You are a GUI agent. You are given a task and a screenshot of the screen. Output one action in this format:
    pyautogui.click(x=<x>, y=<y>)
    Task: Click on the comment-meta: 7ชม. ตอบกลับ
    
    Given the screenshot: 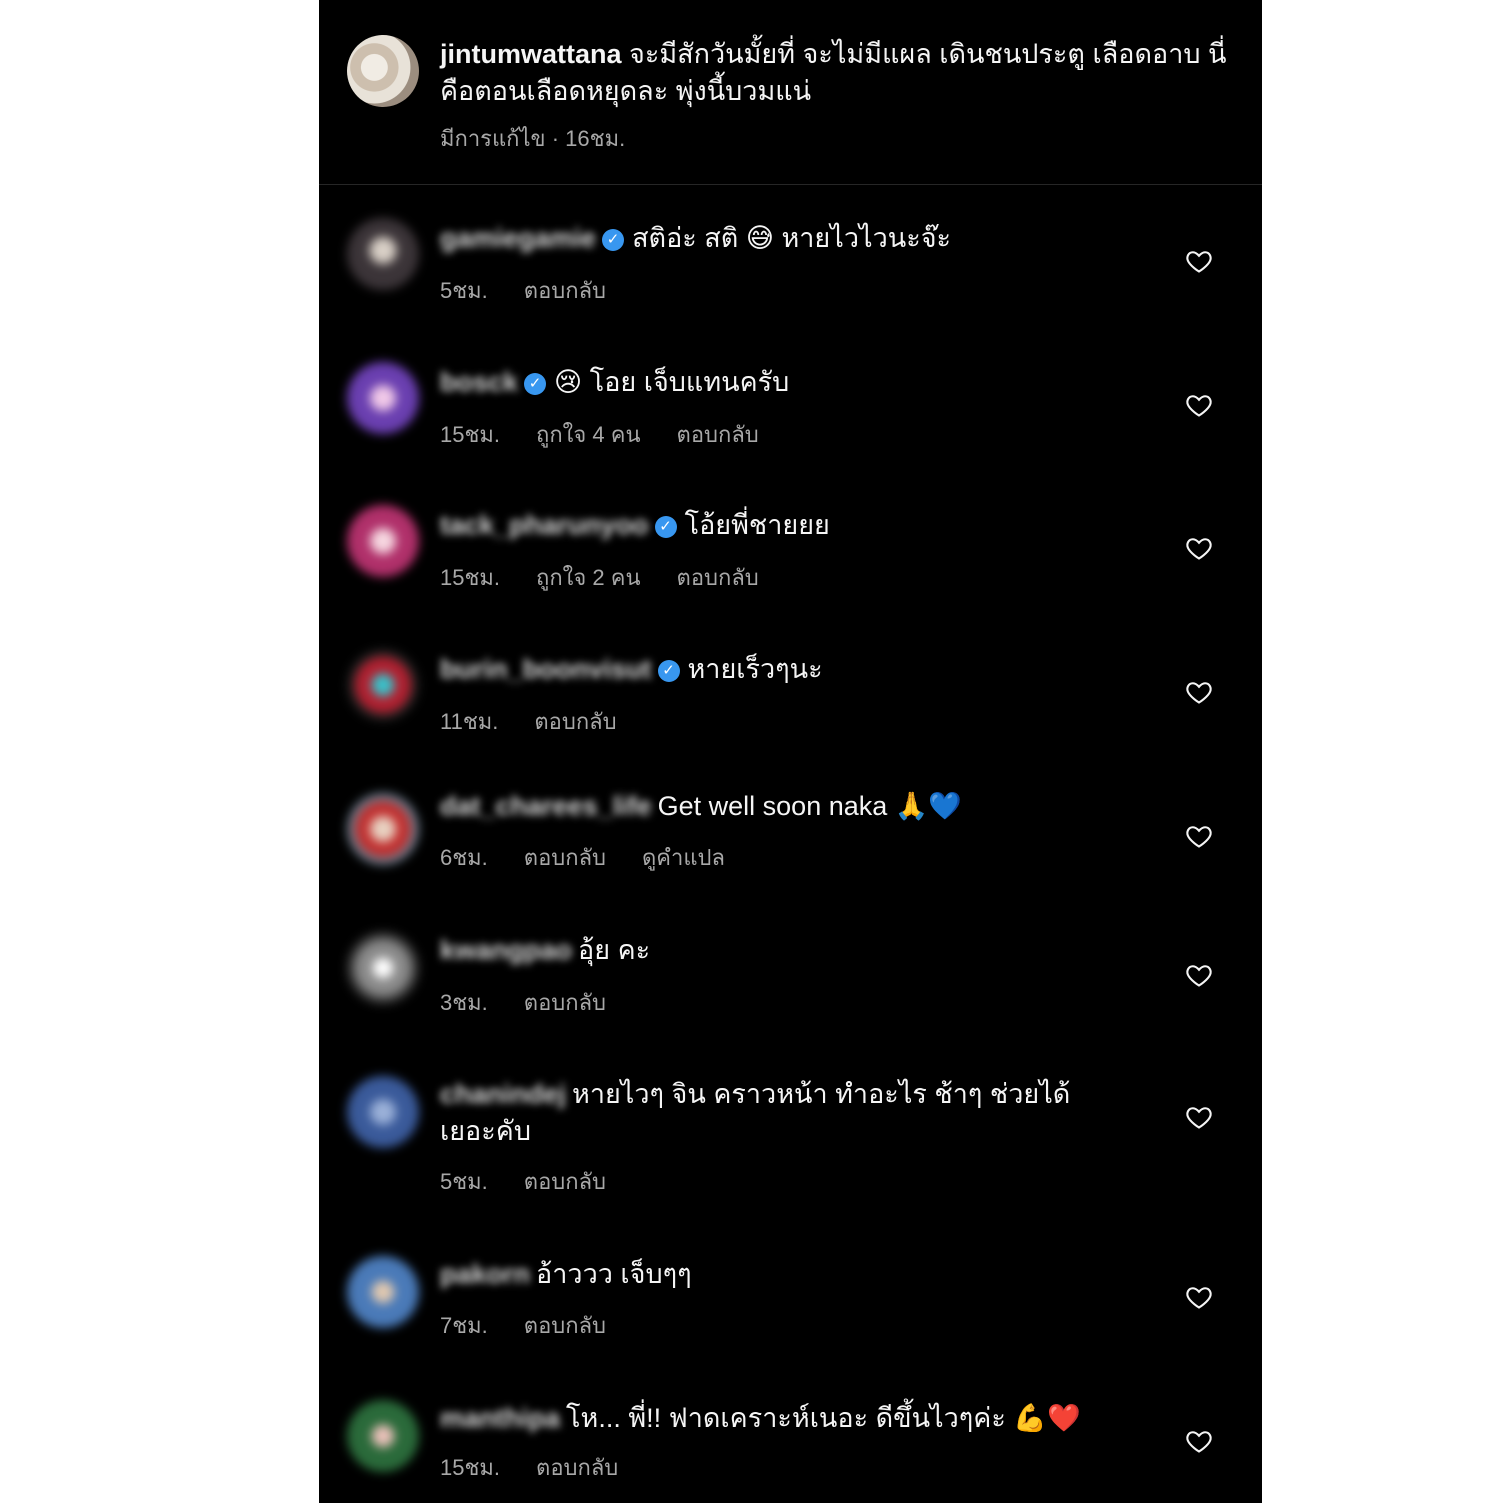 What is the action you would take?
    pyautogui.click(x=541, y=1325)
    